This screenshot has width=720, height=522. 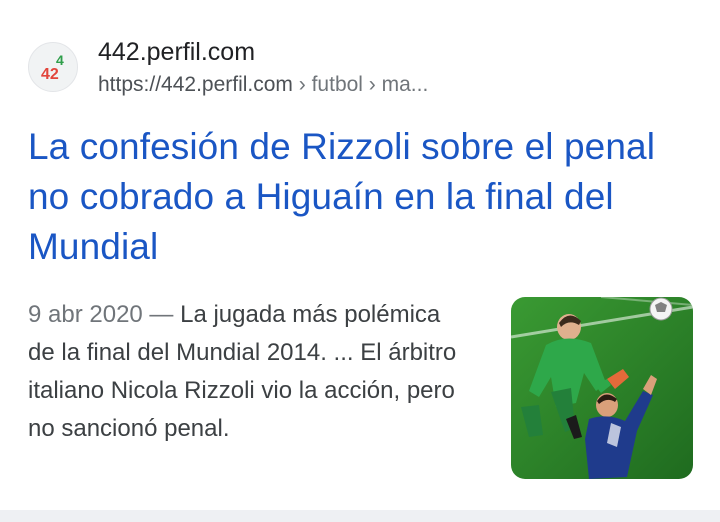 I want to click on football-match-photo, so click(x=602, y=388).